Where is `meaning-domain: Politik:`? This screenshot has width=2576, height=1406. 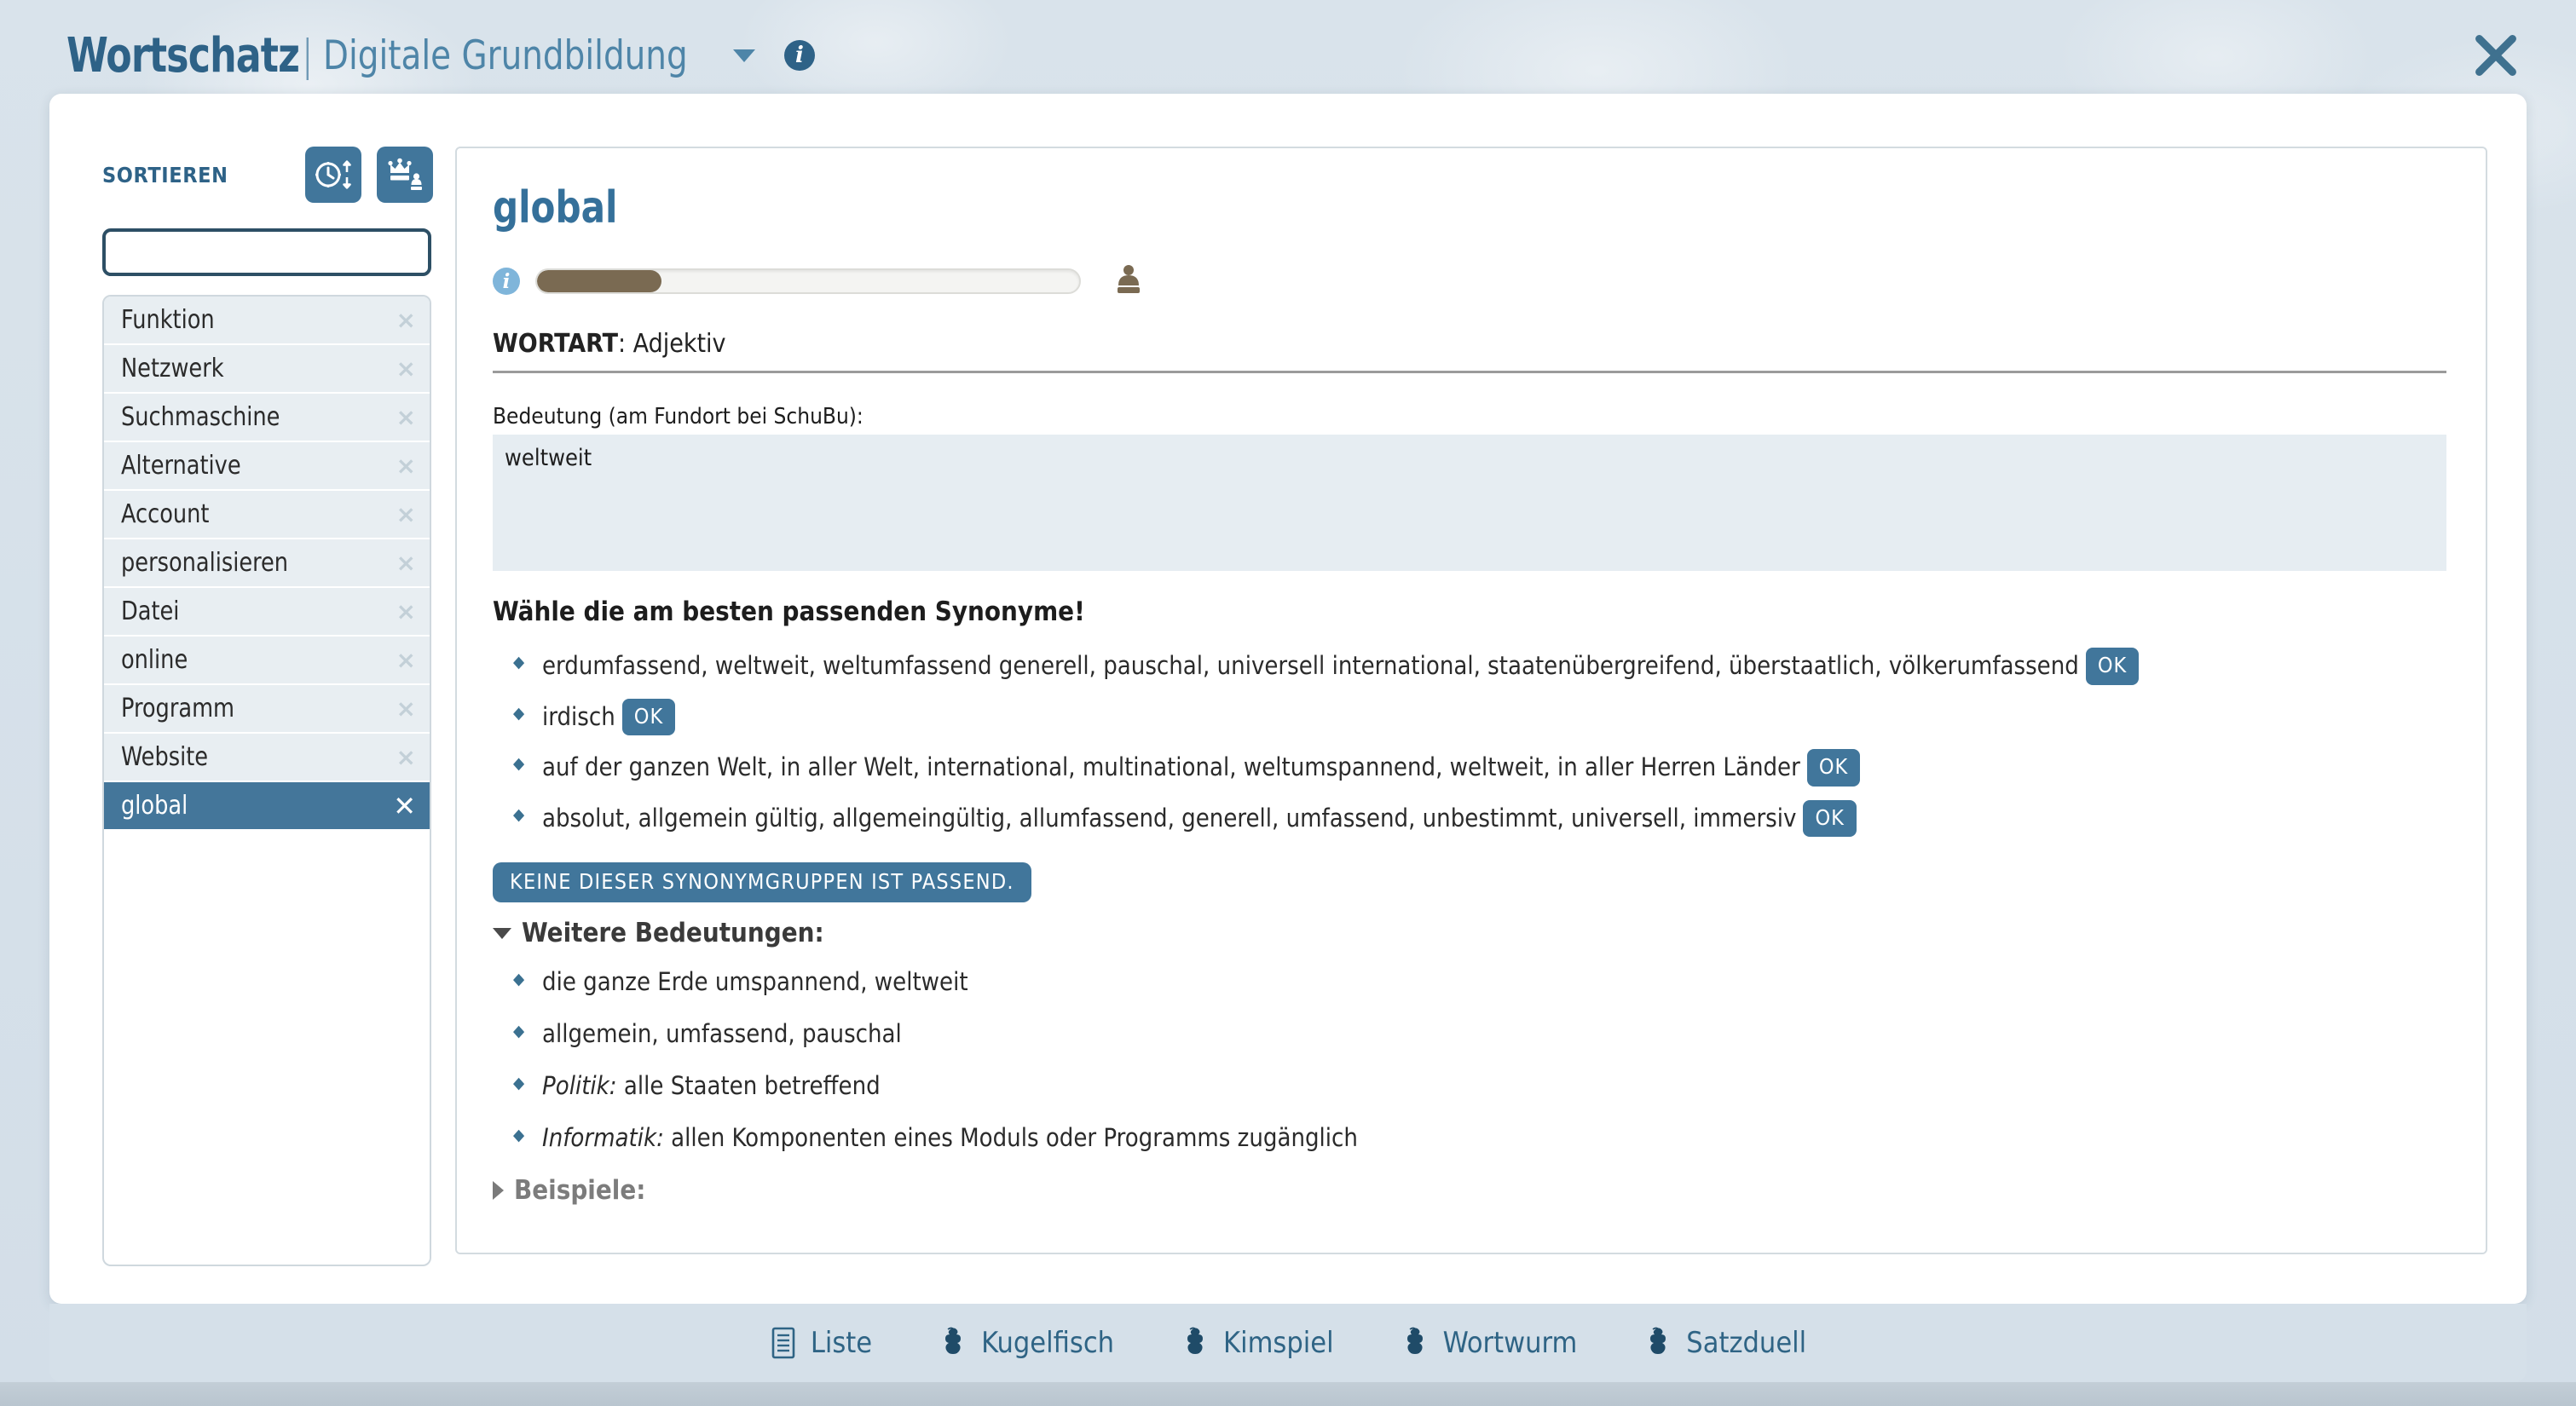
meaning-domain: Politik: is located at coordinates (579, 1085).